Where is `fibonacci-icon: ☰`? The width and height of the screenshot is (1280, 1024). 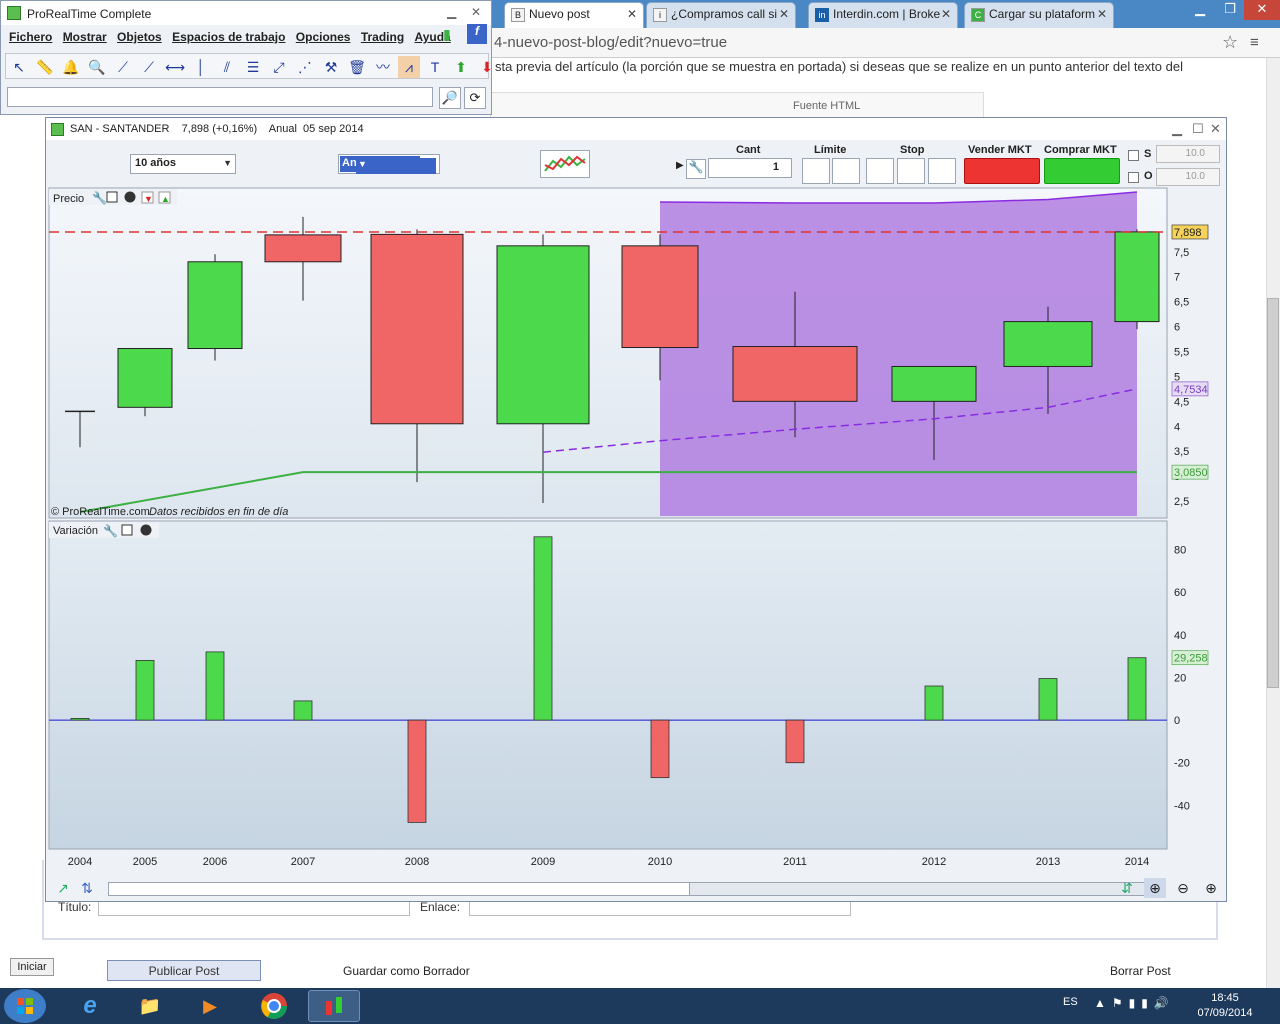 fibonacci-icon: ☰ is located at coordinates (253, 67).